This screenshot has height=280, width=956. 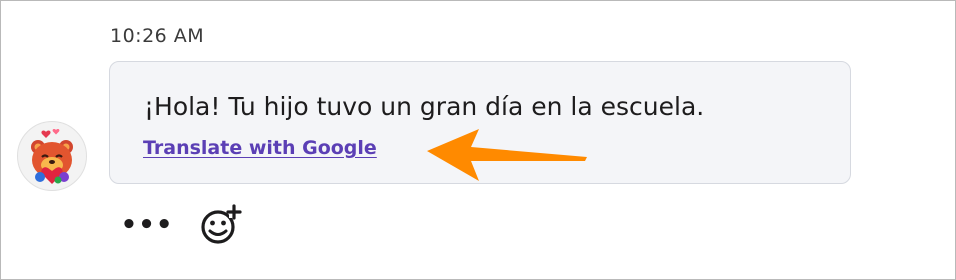 I want to click on translate-with-google-link: Translate with Google, so click(x=260, y=148).